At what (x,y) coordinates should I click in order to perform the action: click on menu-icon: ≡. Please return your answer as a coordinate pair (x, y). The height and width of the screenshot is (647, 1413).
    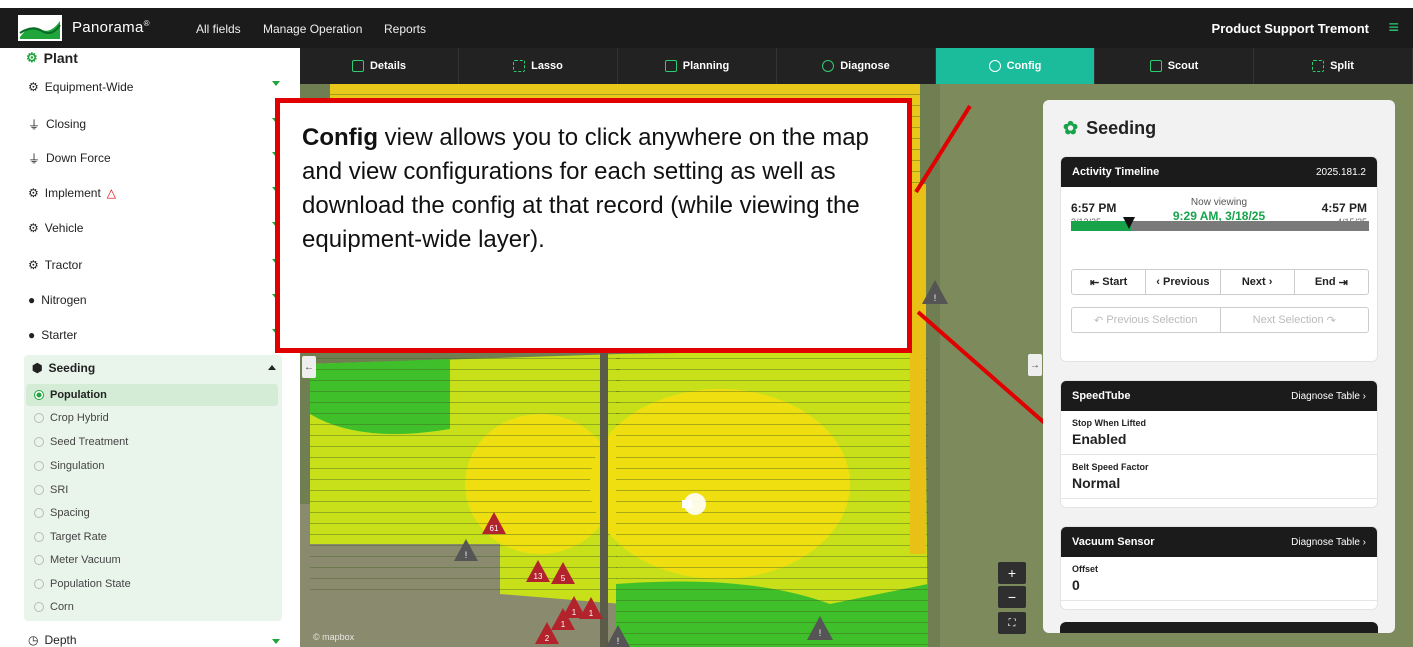
    Looking at the image, I should click on (1393, 27).